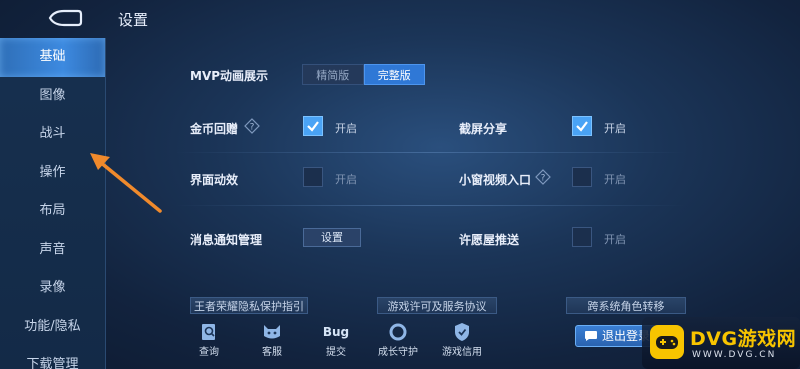  I want to click on sidebar-item-basic: 基础, so click(52, 57).